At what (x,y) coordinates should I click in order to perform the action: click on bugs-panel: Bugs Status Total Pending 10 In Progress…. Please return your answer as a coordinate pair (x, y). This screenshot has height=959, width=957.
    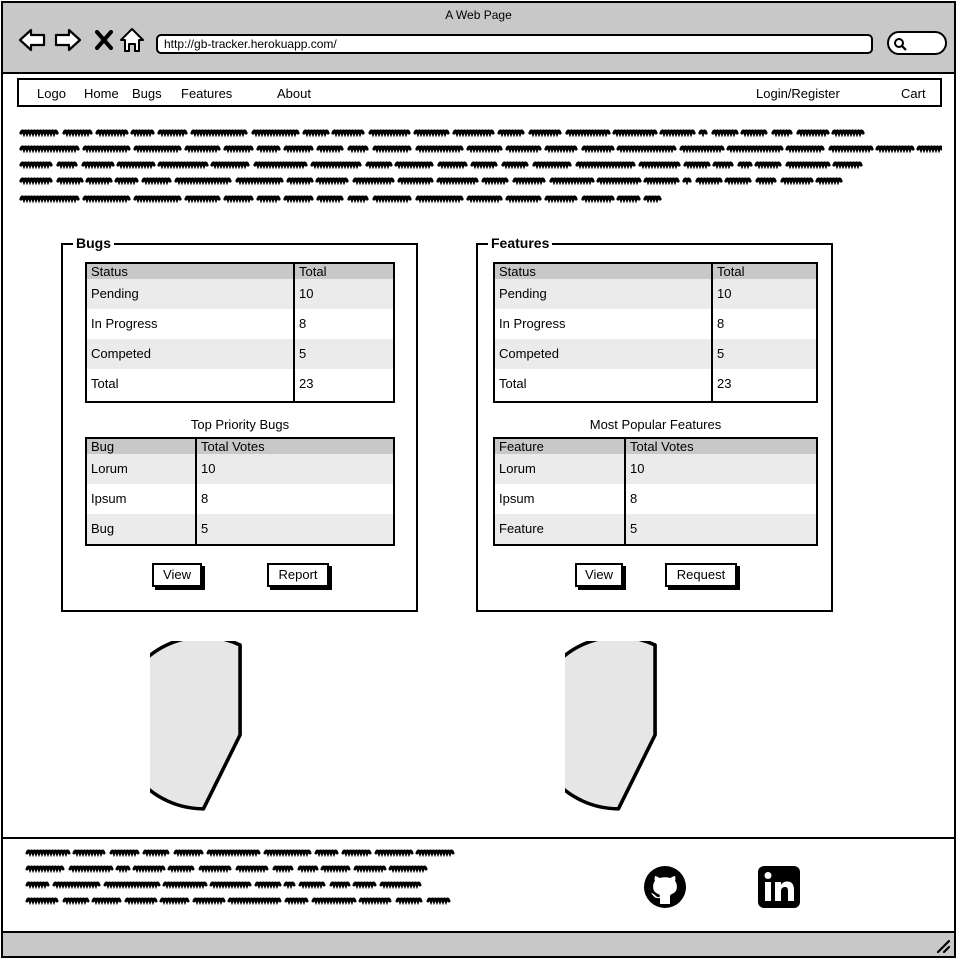
    Looking at the image, I should click on (239, 423).